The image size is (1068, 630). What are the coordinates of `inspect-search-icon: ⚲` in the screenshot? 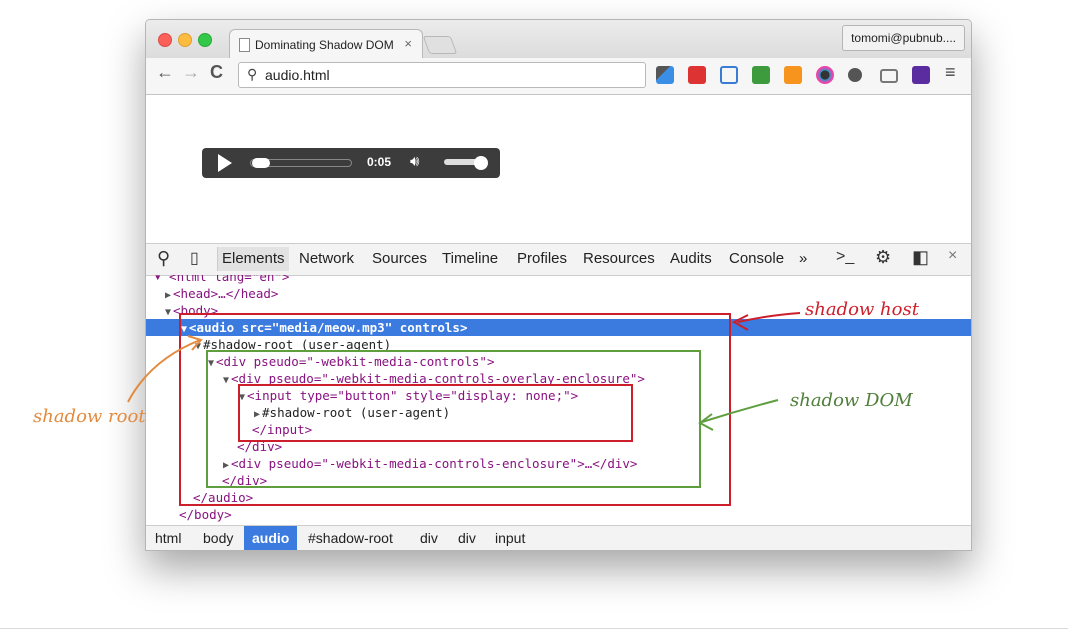 It's located at (163, 258).